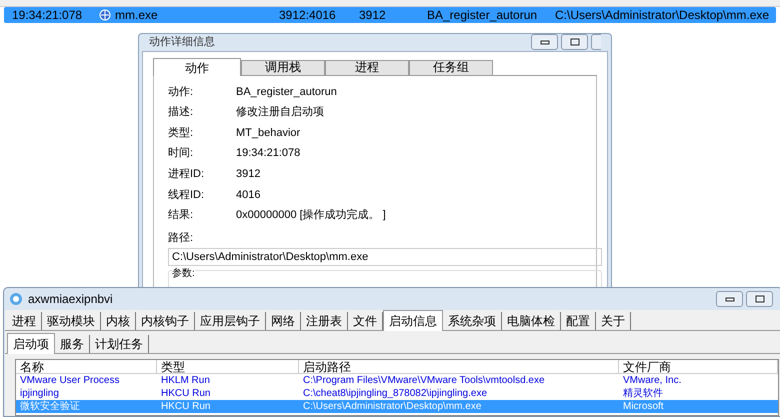  Describe the element at coordinates (181, 238) in the screenshot. I see `path-label: 路径:` at that location.